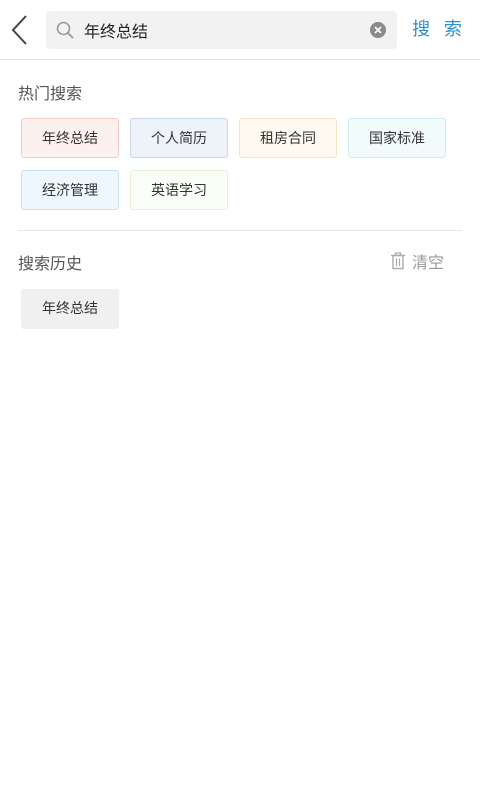 Image resolution: width=480 pixels, height=800 pixels. What do you see at coordinates (288, 138) in the screenshot?
I see `hot-search-tag: 租房合同` at bounding box center [288, 138].